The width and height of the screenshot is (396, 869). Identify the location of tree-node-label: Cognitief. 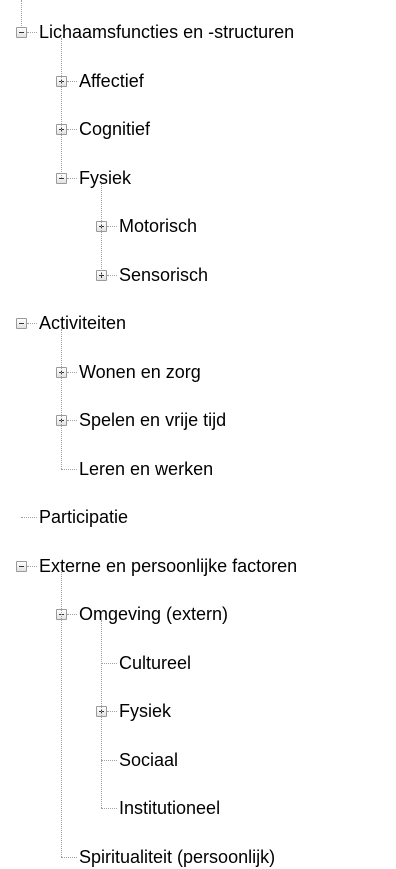
(115, 129).